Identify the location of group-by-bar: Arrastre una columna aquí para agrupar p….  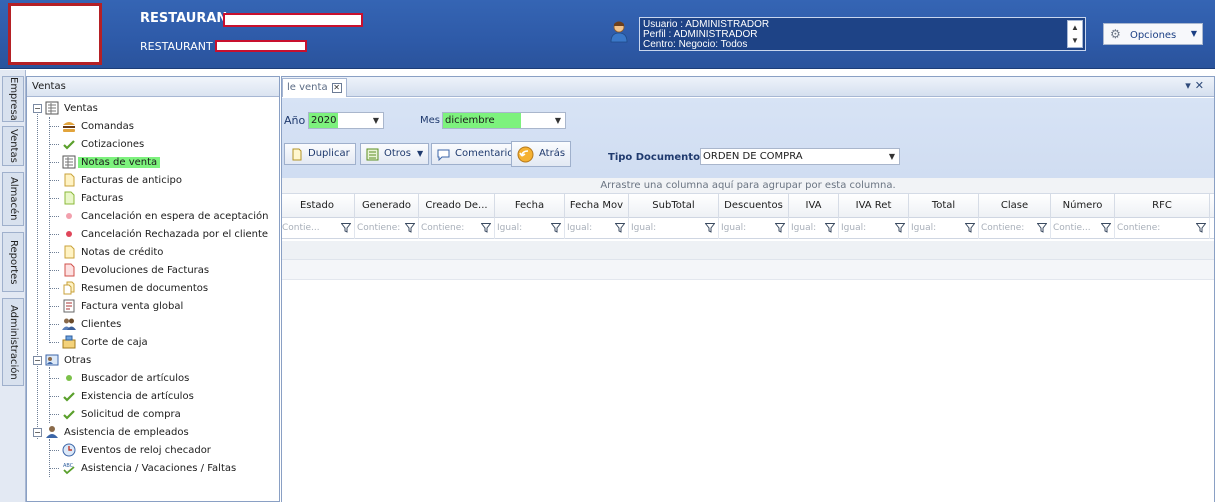
(748, 186).